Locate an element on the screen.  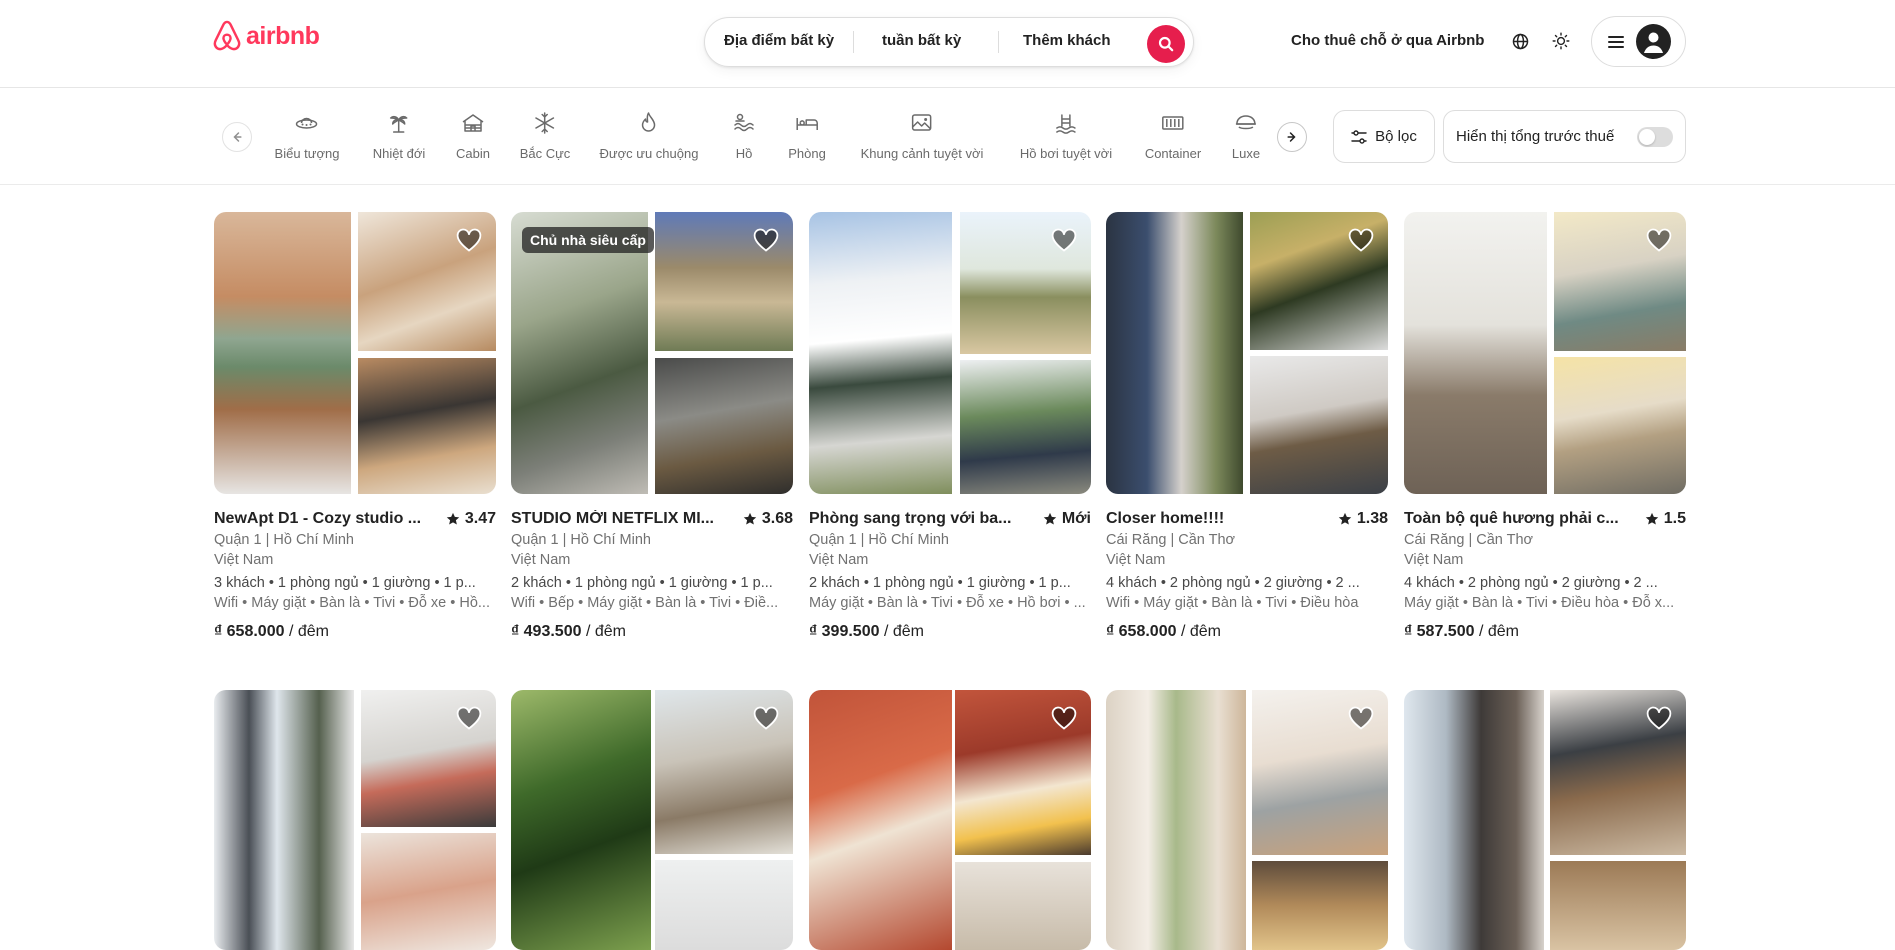
category-item-khung-canh: Khung cảnh tuyệt vời is located at coordinates (922, 135).